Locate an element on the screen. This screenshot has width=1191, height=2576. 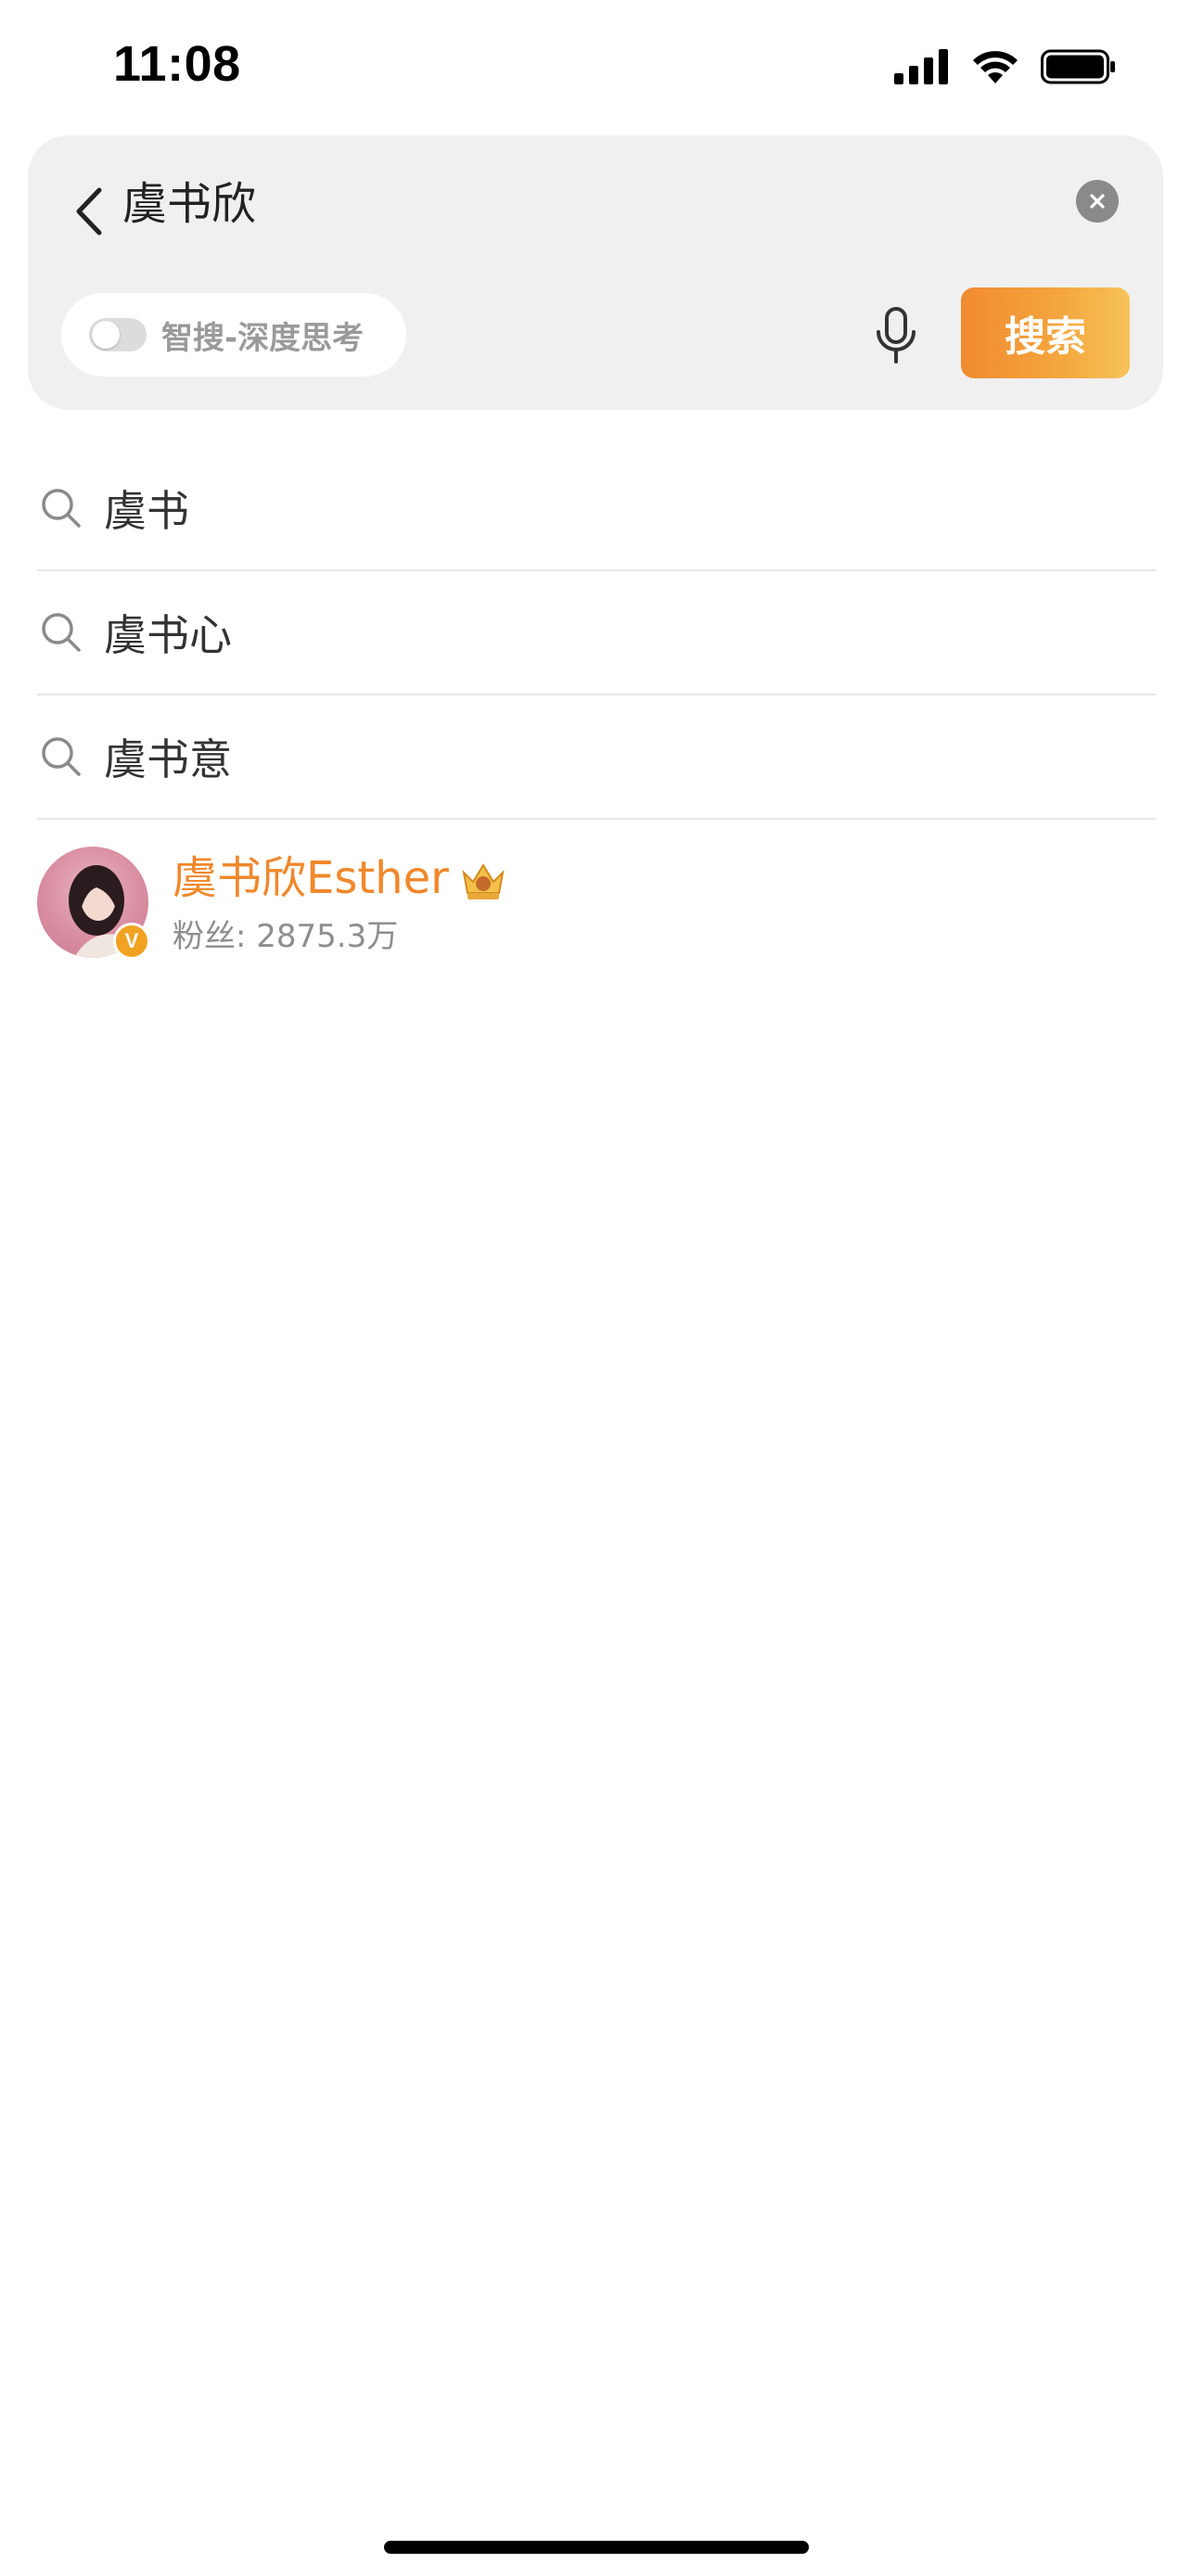
verified-badge: V is located at coordinates (132, 941).